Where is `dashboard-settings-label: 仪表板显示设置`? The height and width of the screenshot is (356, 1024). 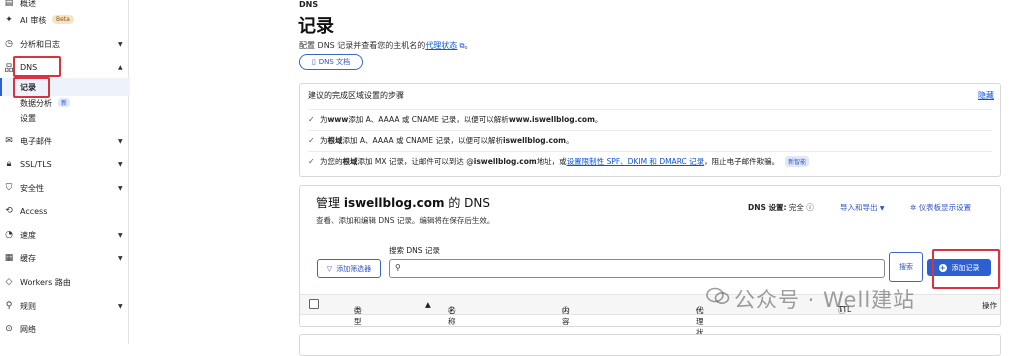
dashboard-settings-label: 仪表板显示设置 is located at coordinates (945, 207).